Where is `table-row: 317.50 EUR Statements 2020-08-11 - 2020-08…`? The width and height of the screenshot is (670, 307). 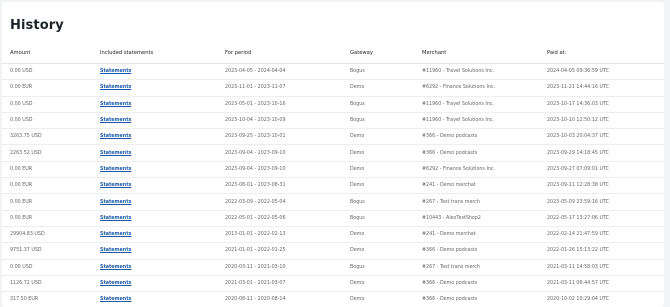
table-row: 317.50 EUR Statements 2020-08-11 - 2020-08… is located at coordinates (333, 299).